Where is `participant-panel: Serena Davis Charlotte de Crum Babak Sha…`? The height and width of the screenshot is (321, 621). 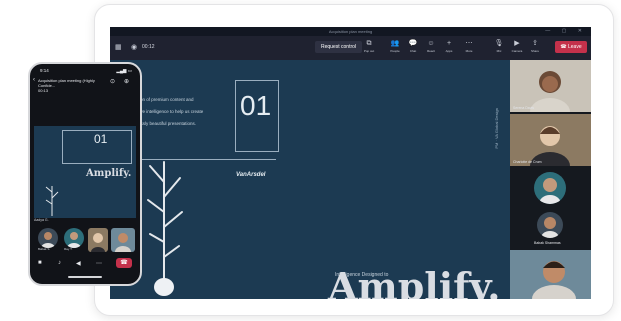
participant-panel: Serena Davis Charlotte de Crum Babak Sha… is located at coordinates (550, 179).